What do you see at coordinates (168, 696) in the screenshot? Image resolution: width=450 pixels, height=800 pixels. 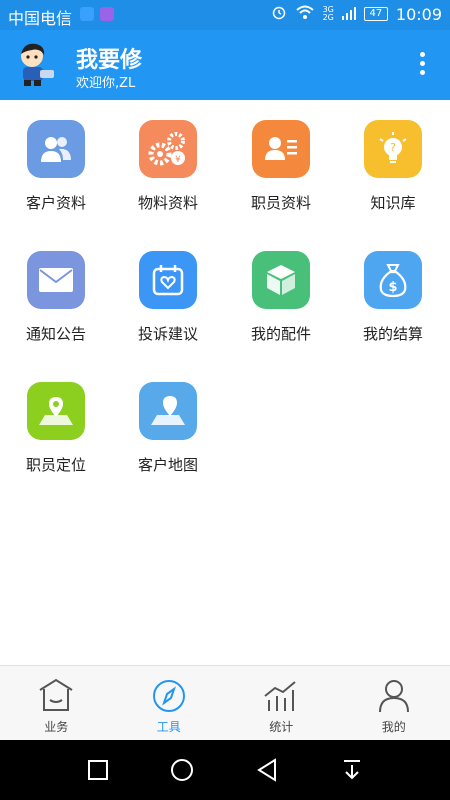 I see `compass-icon` at bounding box center [168, 696].